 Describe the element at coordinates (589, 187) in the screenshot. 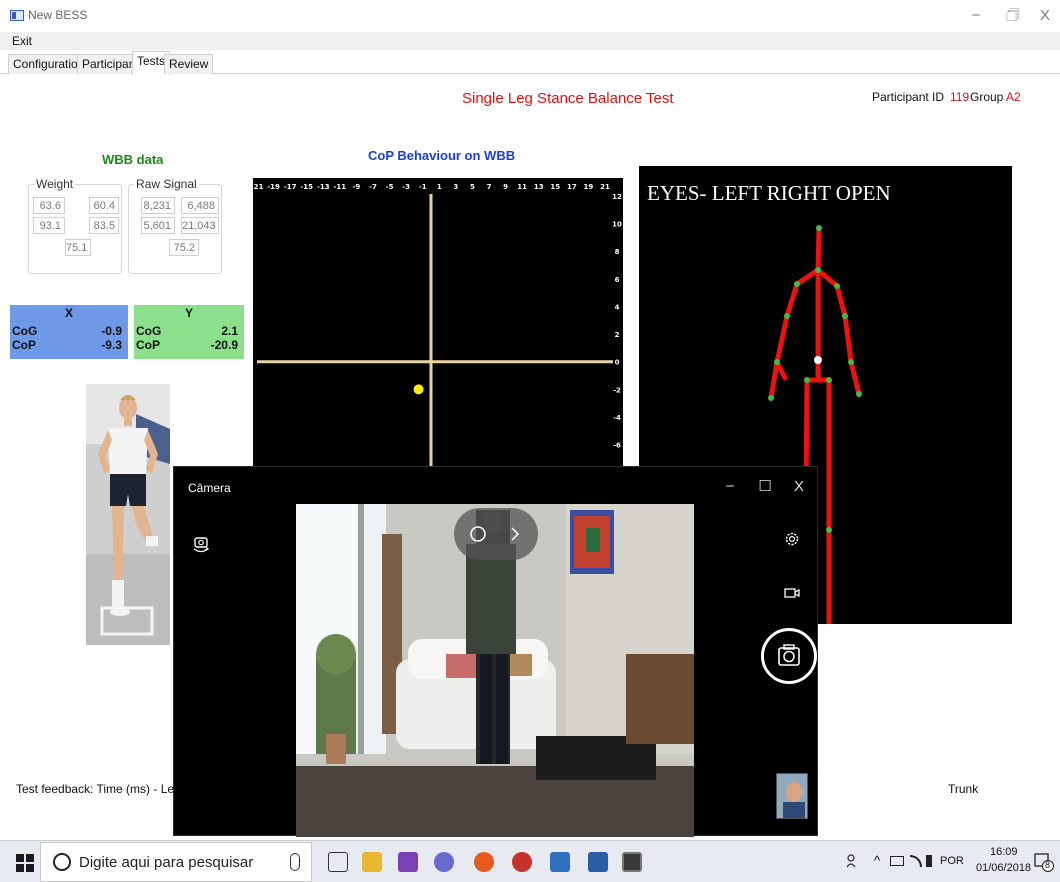

I see `x-tick-label: 19` at that location.